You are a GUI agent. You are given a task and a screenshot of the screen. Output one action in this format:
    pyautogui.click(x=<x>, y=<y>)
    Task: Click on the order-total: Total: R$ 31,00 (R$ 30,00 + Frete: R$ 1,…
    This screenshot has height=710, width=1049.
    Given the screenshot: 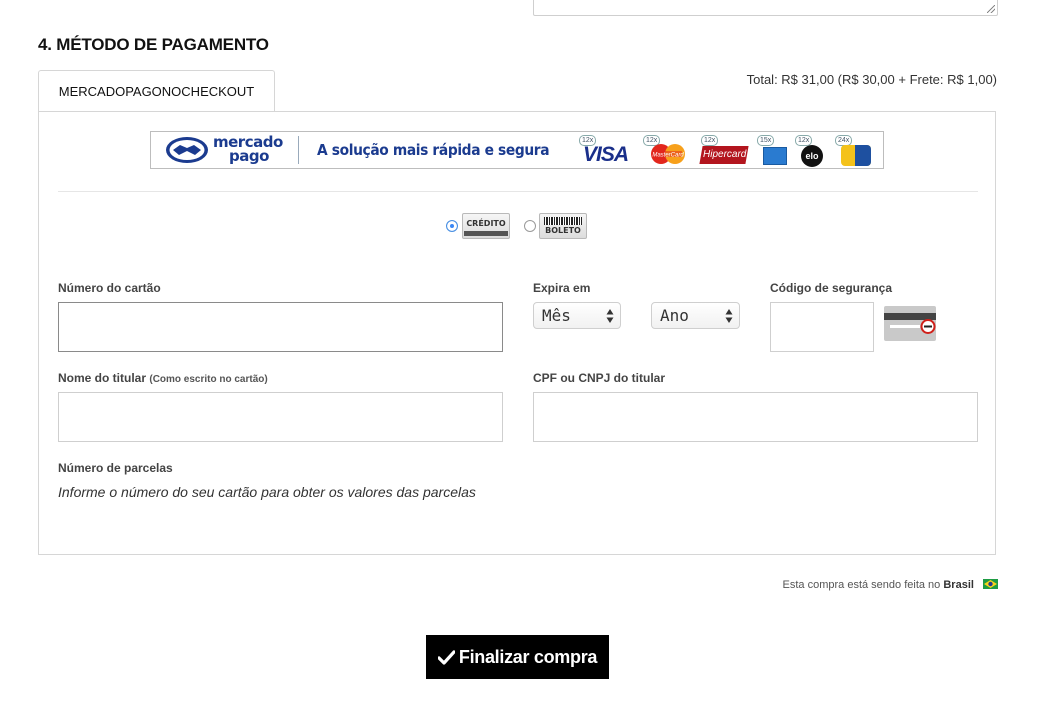 What is the action you would take?
    pyautogui.click(x=871, y=79)
    